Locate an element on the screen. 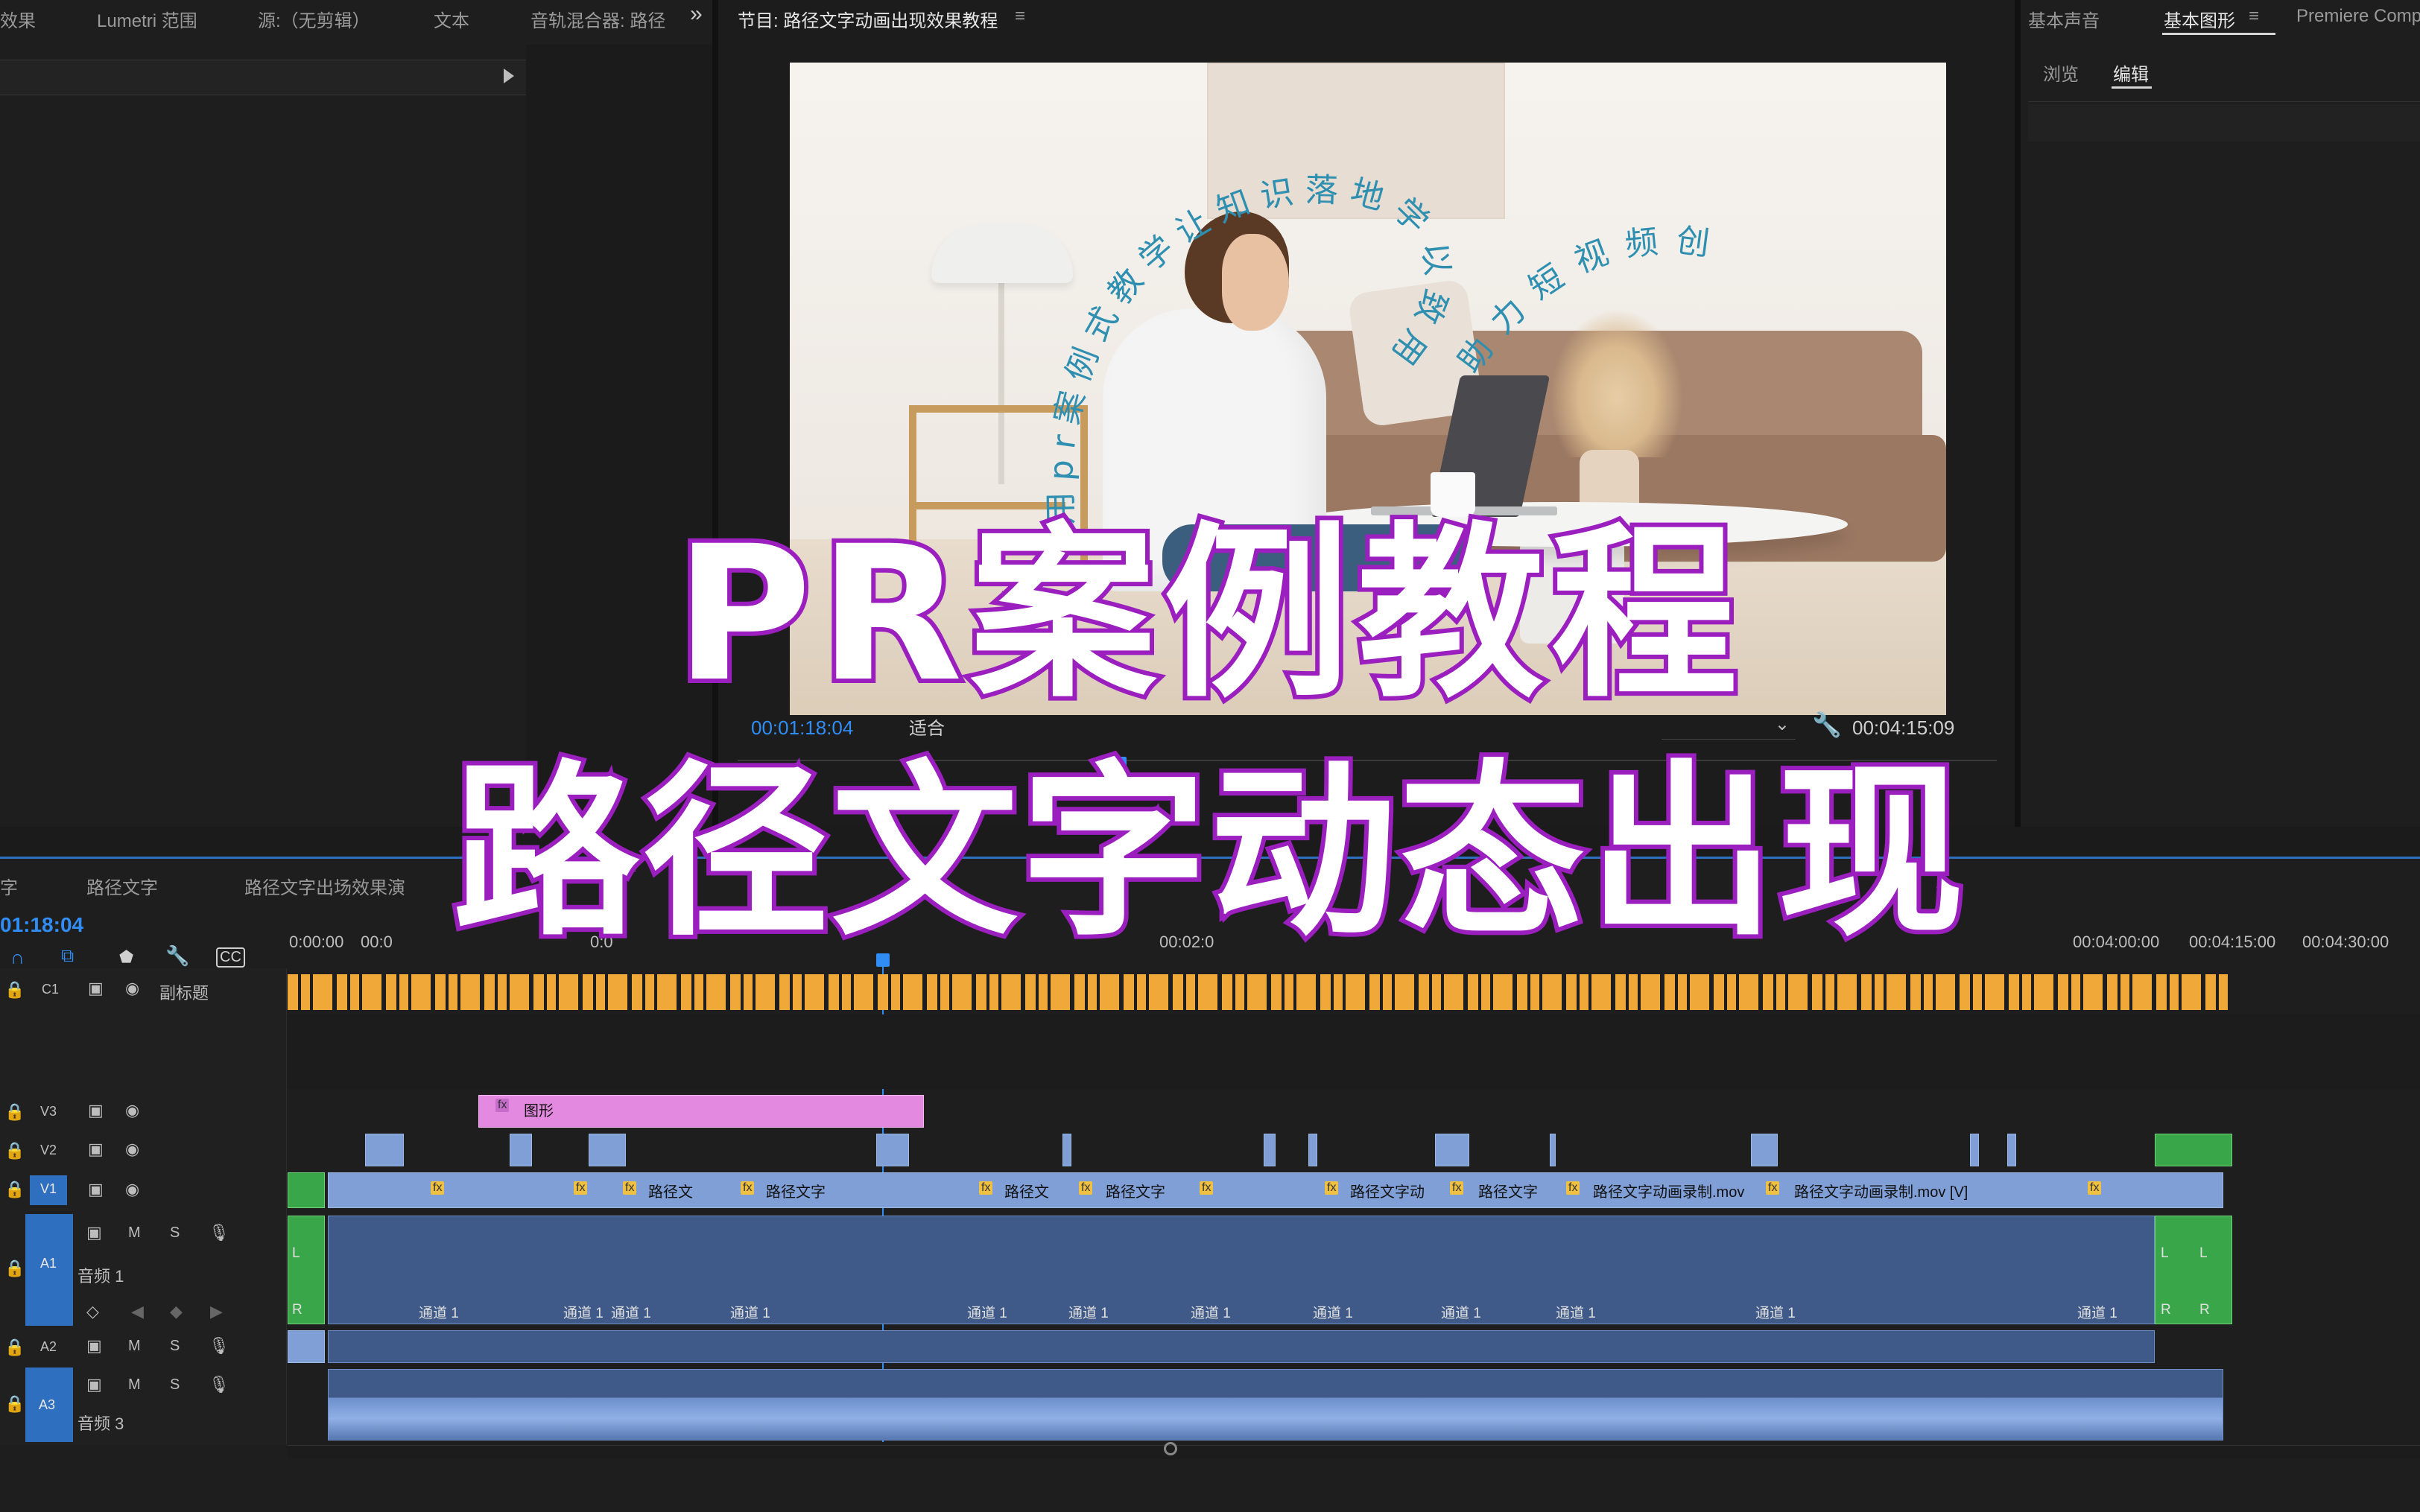 The width and height of the screenshot is (2420, 1512). a1-target: A1 is located at coordinates (49, 1270).